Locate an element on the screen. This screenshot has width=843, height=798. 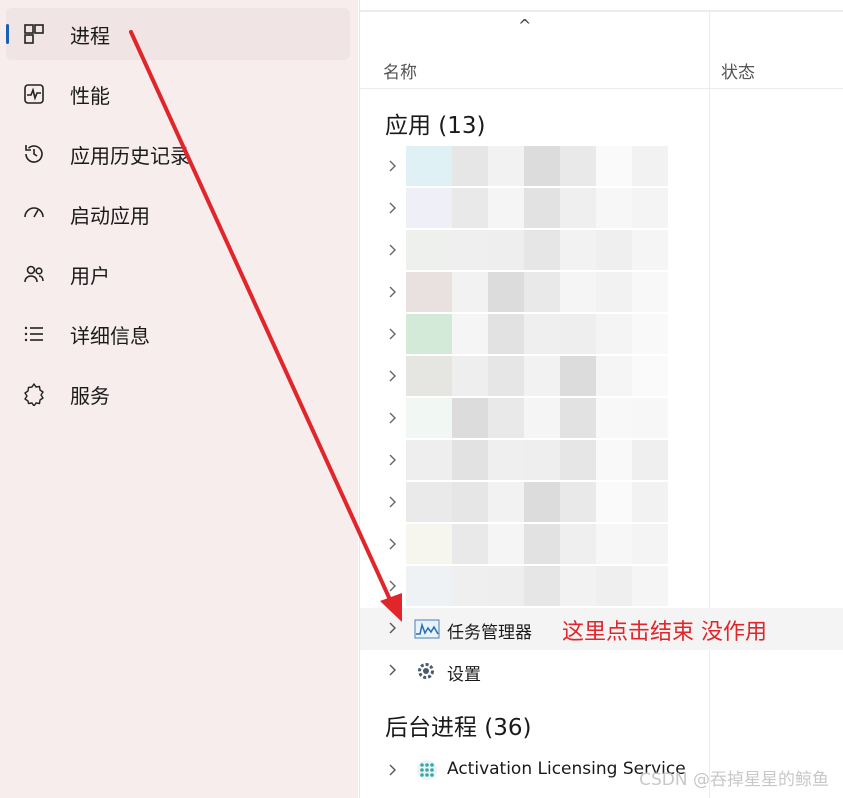
nav-label: 详细信息 is located at coordinates (110, 335).